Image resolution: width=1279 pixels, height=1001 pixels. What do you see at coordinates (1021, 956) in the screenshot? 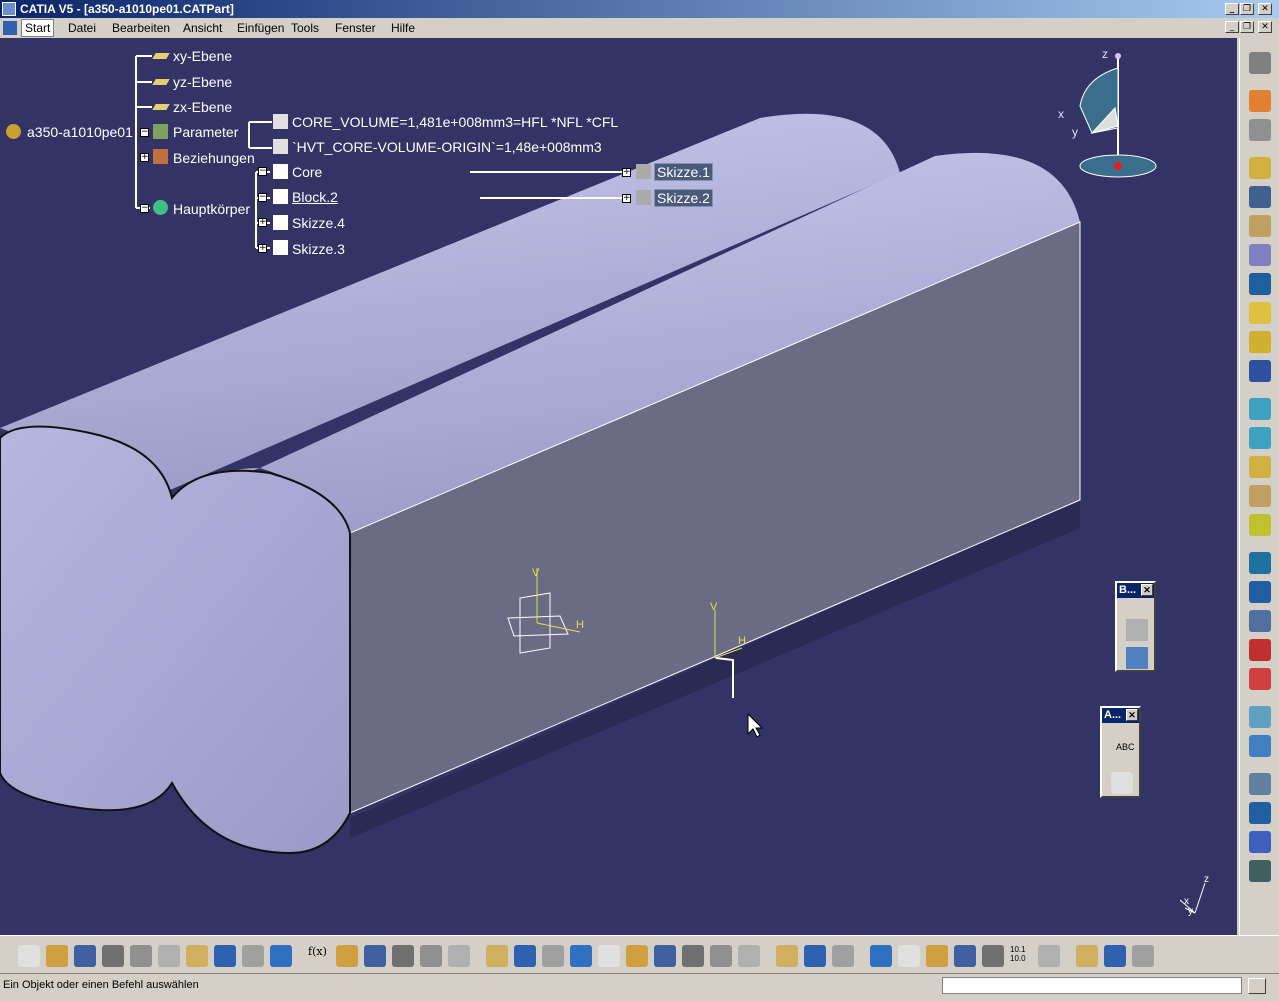
I see `parameters-table-icon: 10.1 10.0` at bounding box center [1021, 956].